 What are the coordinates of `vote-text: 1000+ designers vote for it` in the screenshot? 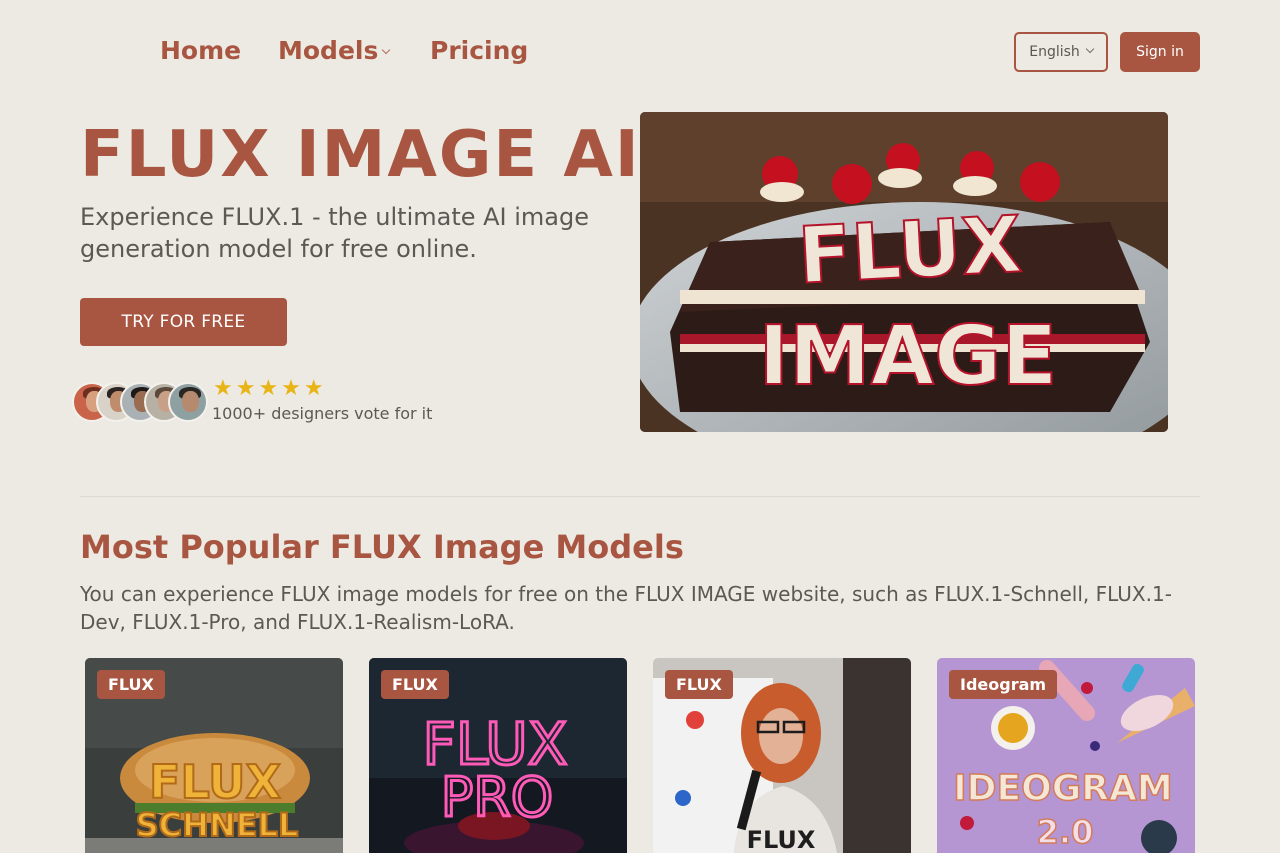 It's located at (322, 413).